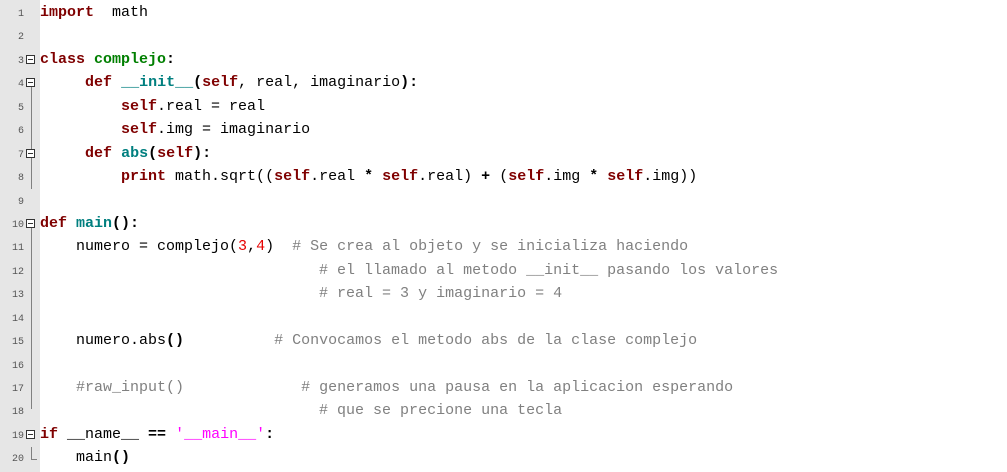  What do you see at coordinates (301, 294) in the screenshot?
I see `code-text: # real = 3 y imaginario = 4` at bounding box center [301, 294].